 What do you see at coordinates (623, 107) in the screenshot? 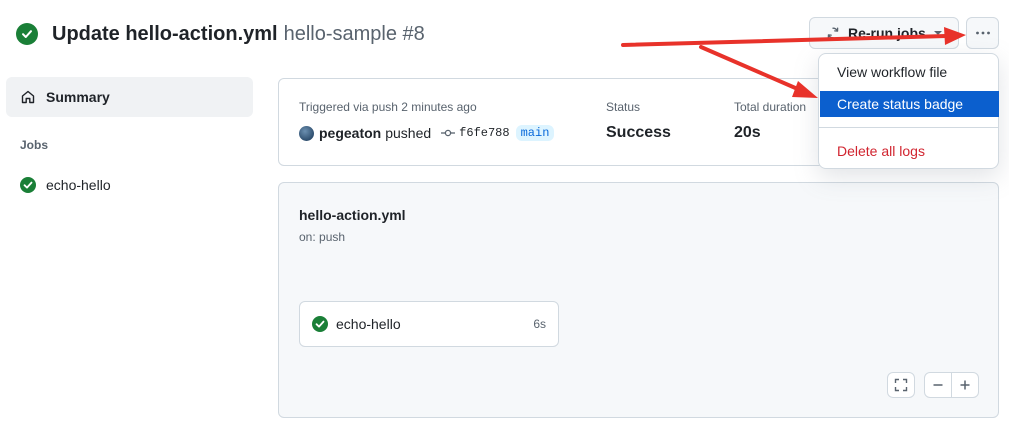
I see `status-label: Status` at bounding box center [623, 107].